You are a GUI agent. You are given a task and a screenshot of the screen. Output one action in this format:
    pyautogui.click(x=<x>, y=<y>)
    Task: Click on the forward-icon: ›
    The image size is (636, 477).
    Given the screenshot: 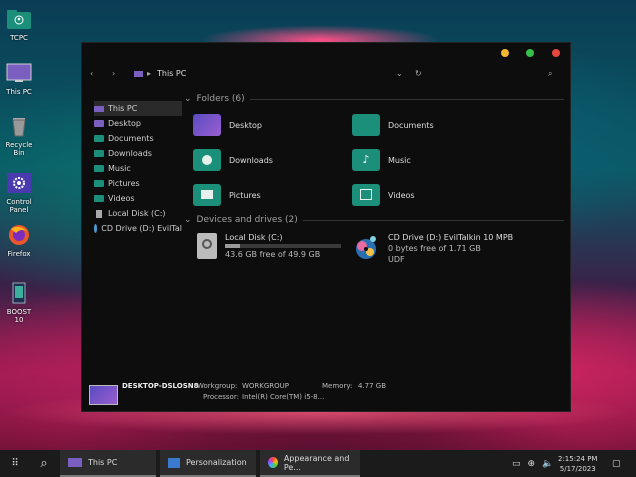 What is the action you would take?
    pyautogui.click(x=113, y=73)
    